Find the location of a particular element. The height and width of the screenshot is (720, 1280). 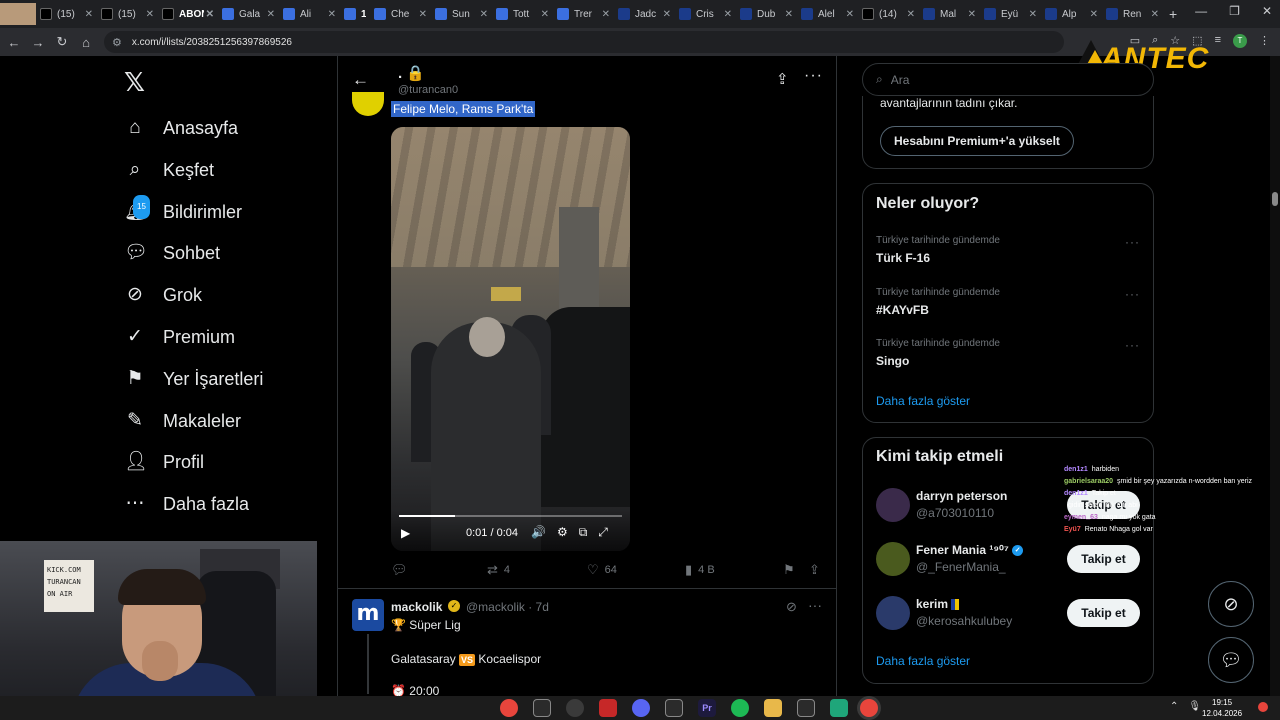

follow-button: Takip et is located at coordinates (1103, 613).